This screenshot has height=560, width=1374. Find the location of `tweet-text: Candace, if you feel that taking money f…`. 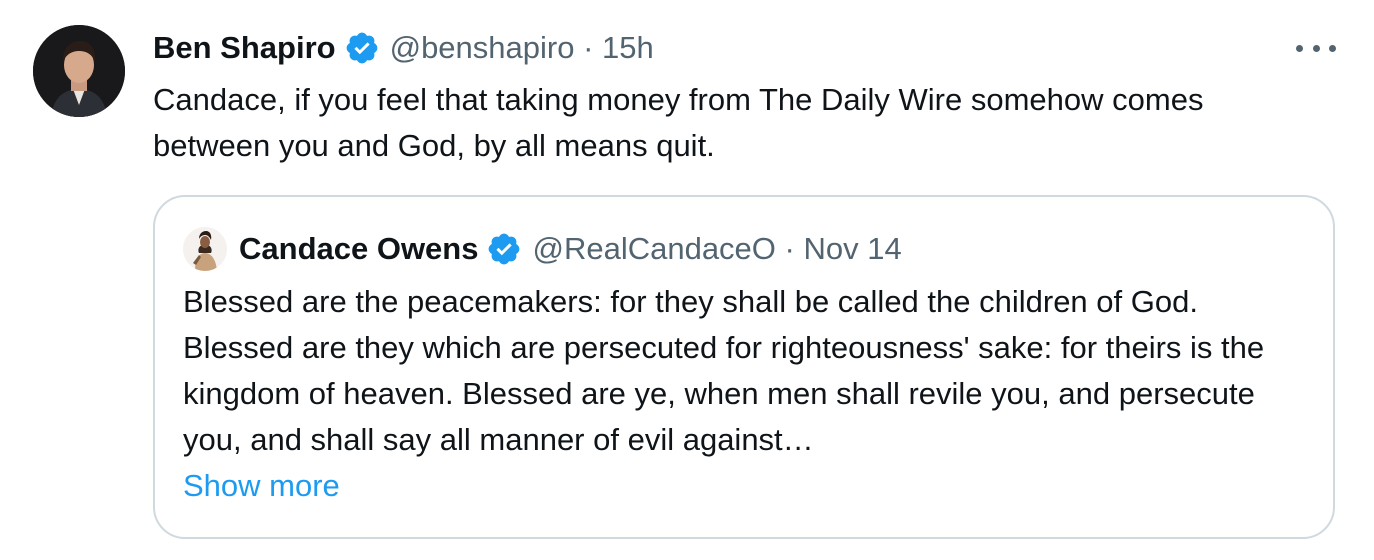

tweet-text: Candace, if you feel that taking money f… is located at coordinates (678, 122).